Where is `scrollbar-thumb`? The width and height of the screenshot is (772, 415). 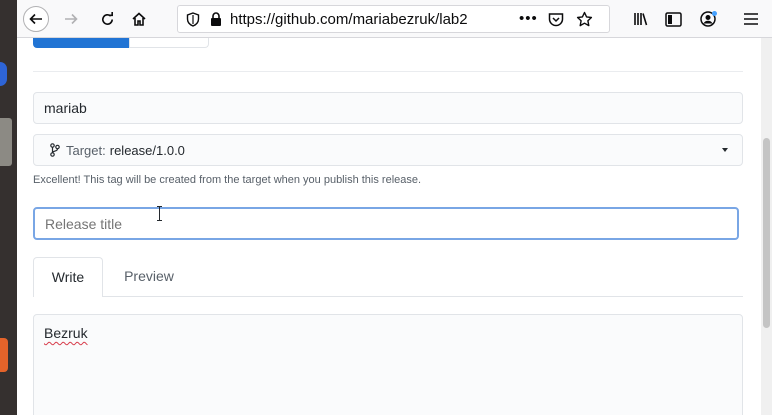
scrollbar-thumb is located at coordinates (766, 233).